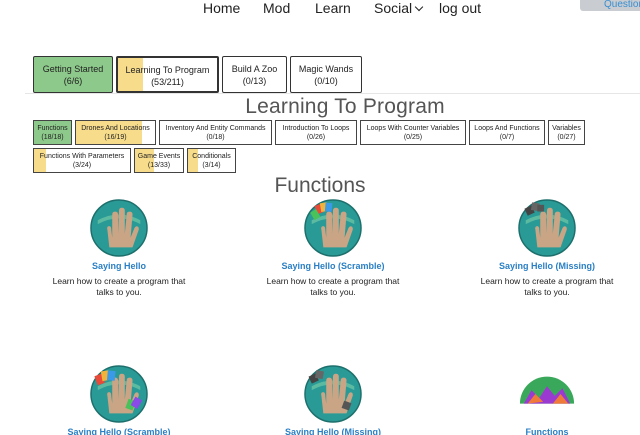 The height and width of the screenshot is (435, 640). I want to click on unit-tab-introduction-to-loops: Introduction To Loops (0/26), so click(316, 132).